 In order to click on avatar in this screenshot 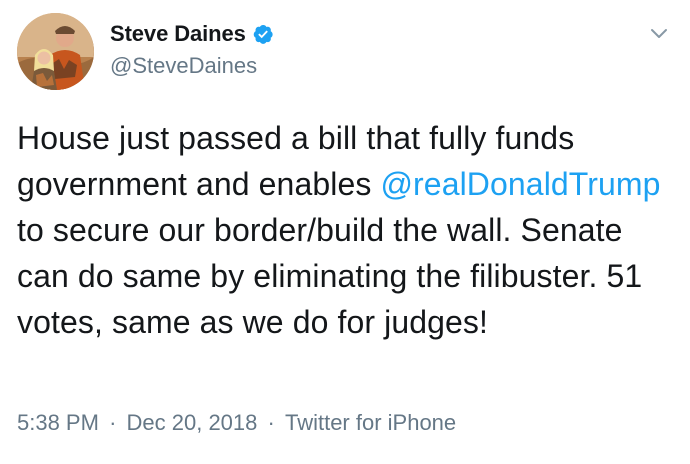, I will do `click(55, 51)`.